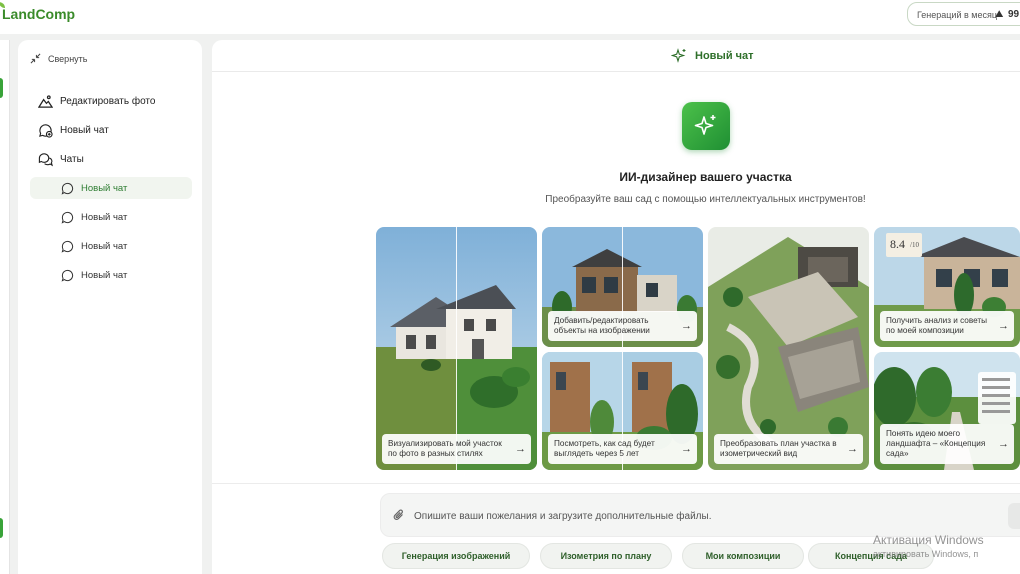 Image resolution: width=1020 pixels, height=574 pixels. I want to click on collapse-button: Свернуть, so click(58, 58).